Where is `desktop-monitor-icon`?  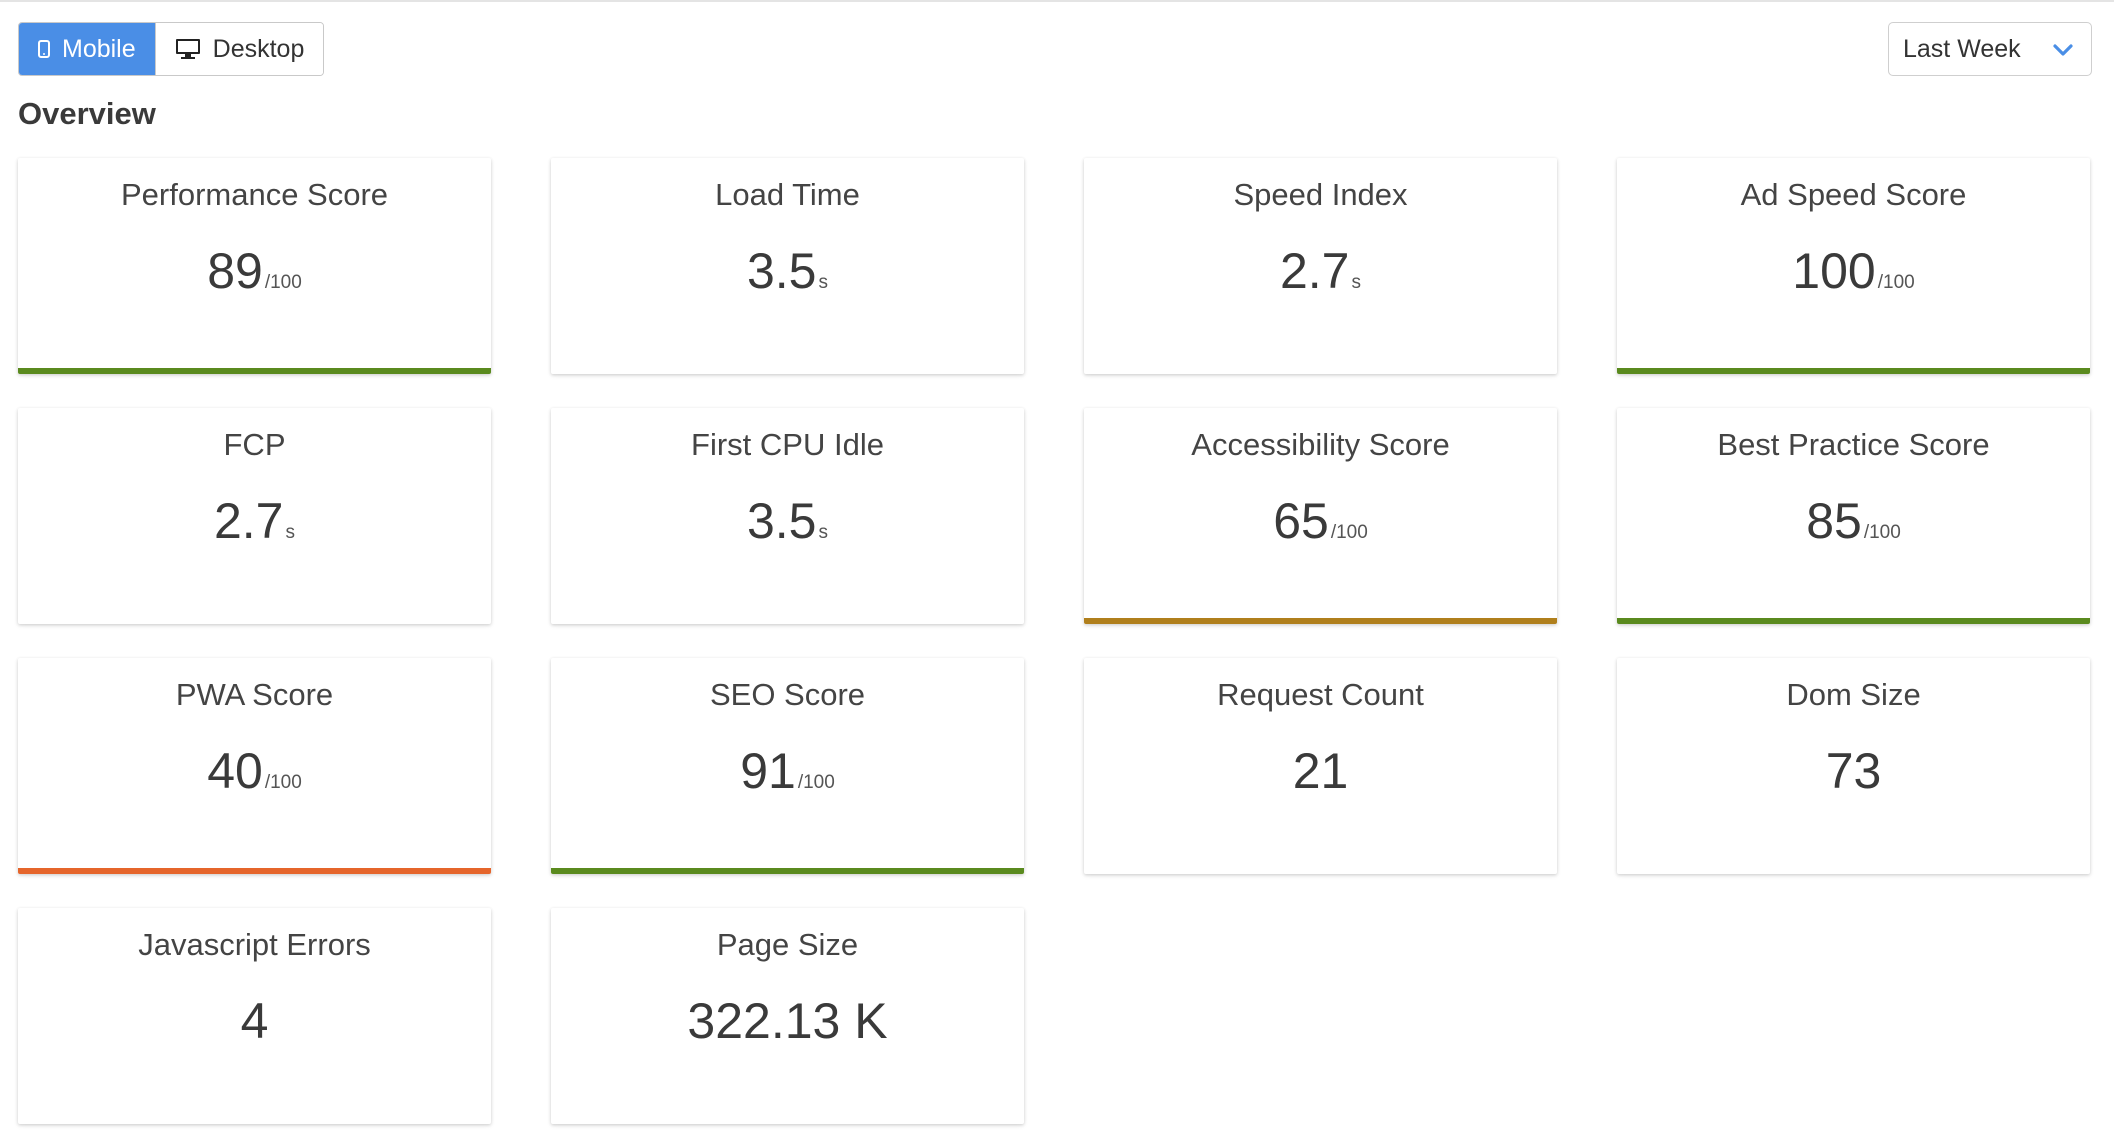
desktop-monitor-icon is located at coordinates (188, 49).